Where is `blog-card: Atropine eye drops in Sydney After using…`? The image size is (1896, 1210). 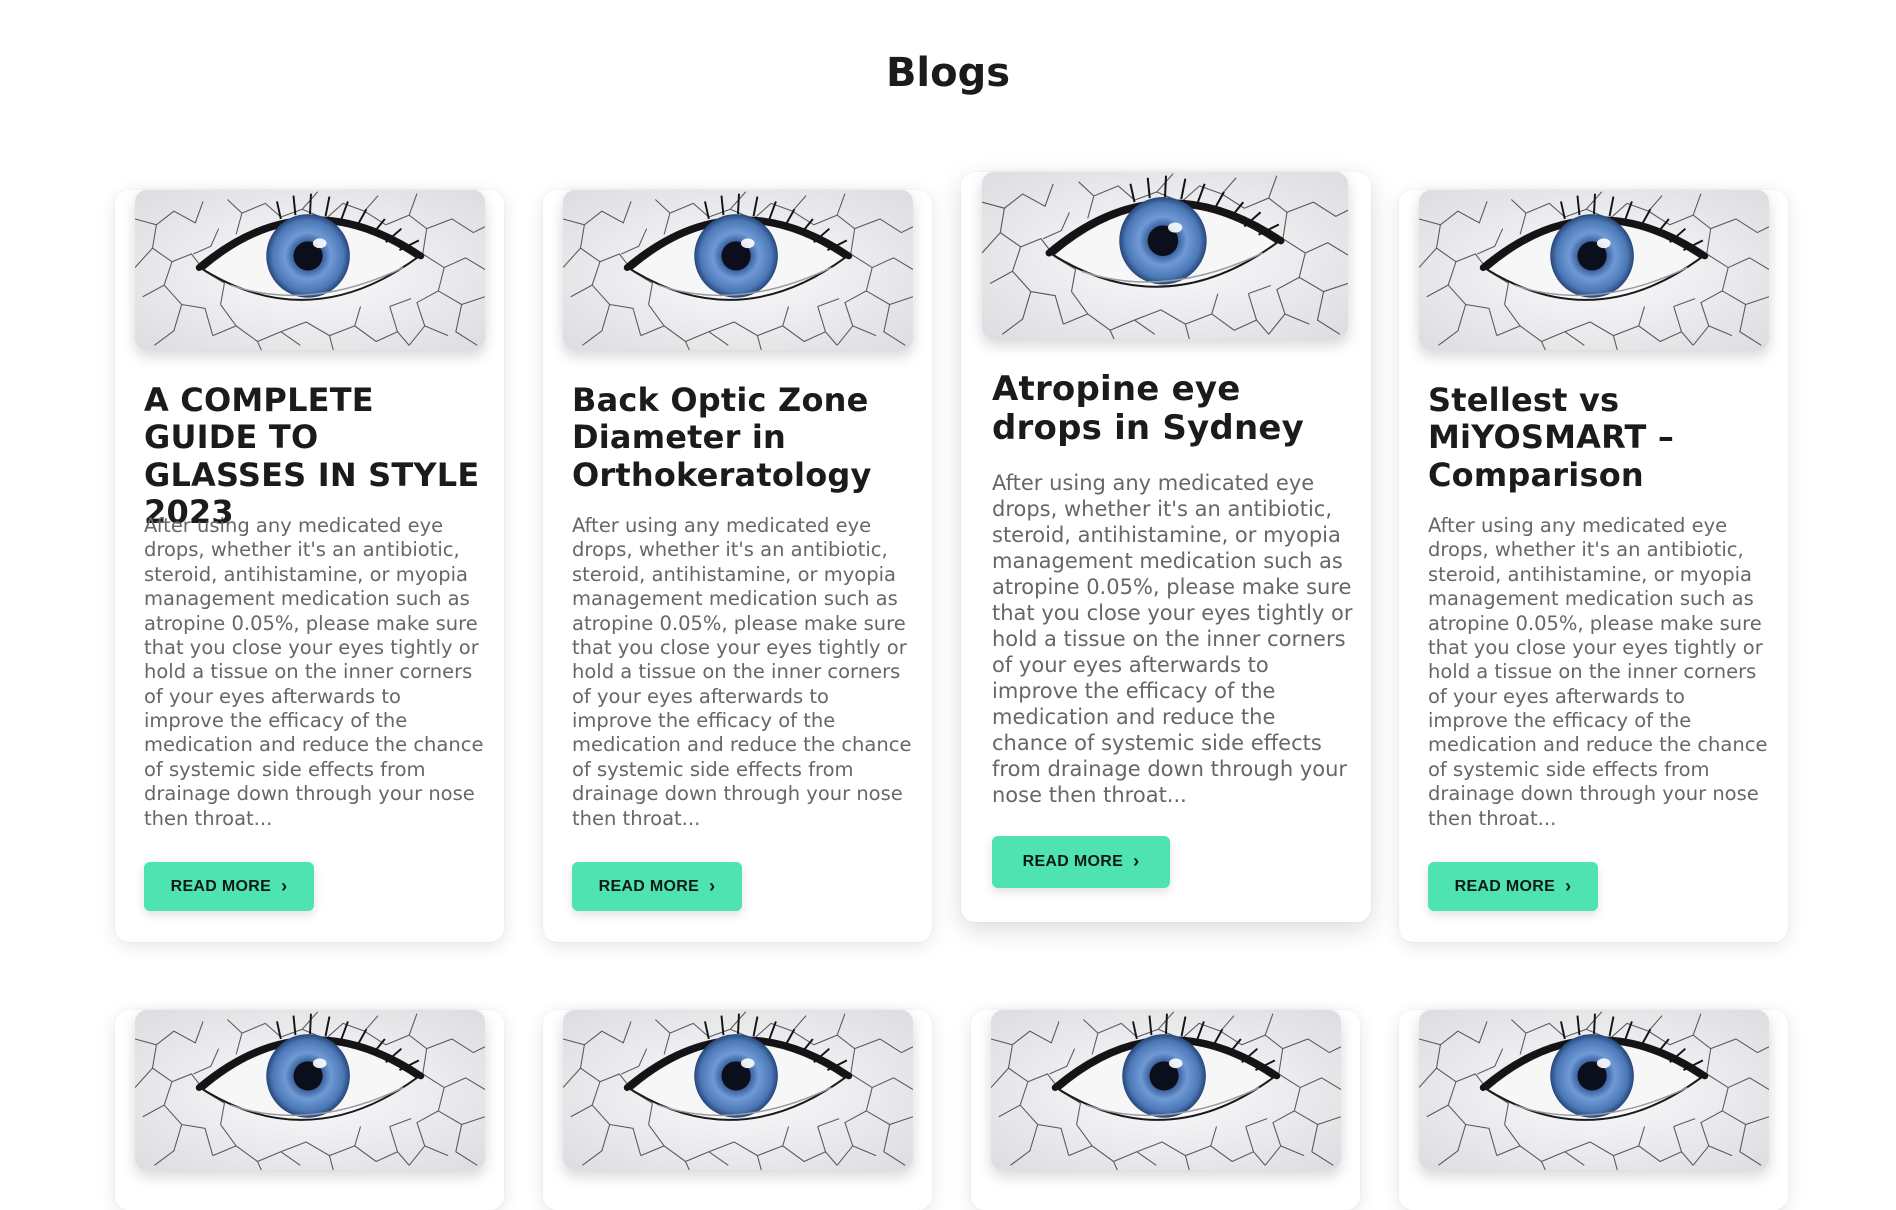
blog-card: Atropine eye drops in Sydney After using… is located at coordinates (1166, 547).